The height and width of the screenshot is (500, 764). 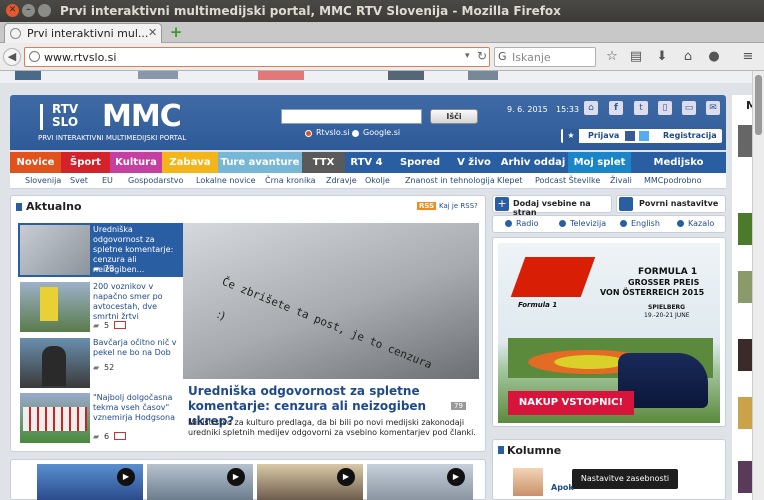 What do you see at coordinates (176, 32) in the screenshot?
I see `new-tab-button: +` at bounding box center [176, 32].